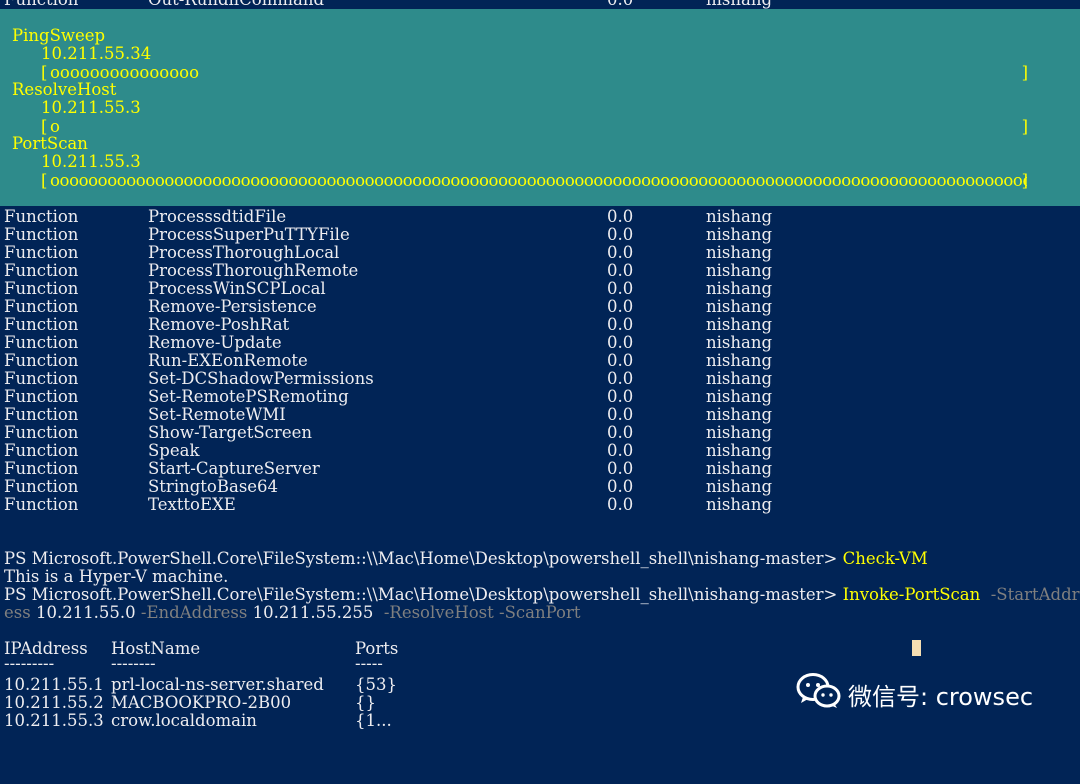 Image resolution: width=1080 pixels, height=784 pixels. Describe the element at coordinates (1030, 594) in the screenshot. I see `parameter-text: -StartAddr` at that location.